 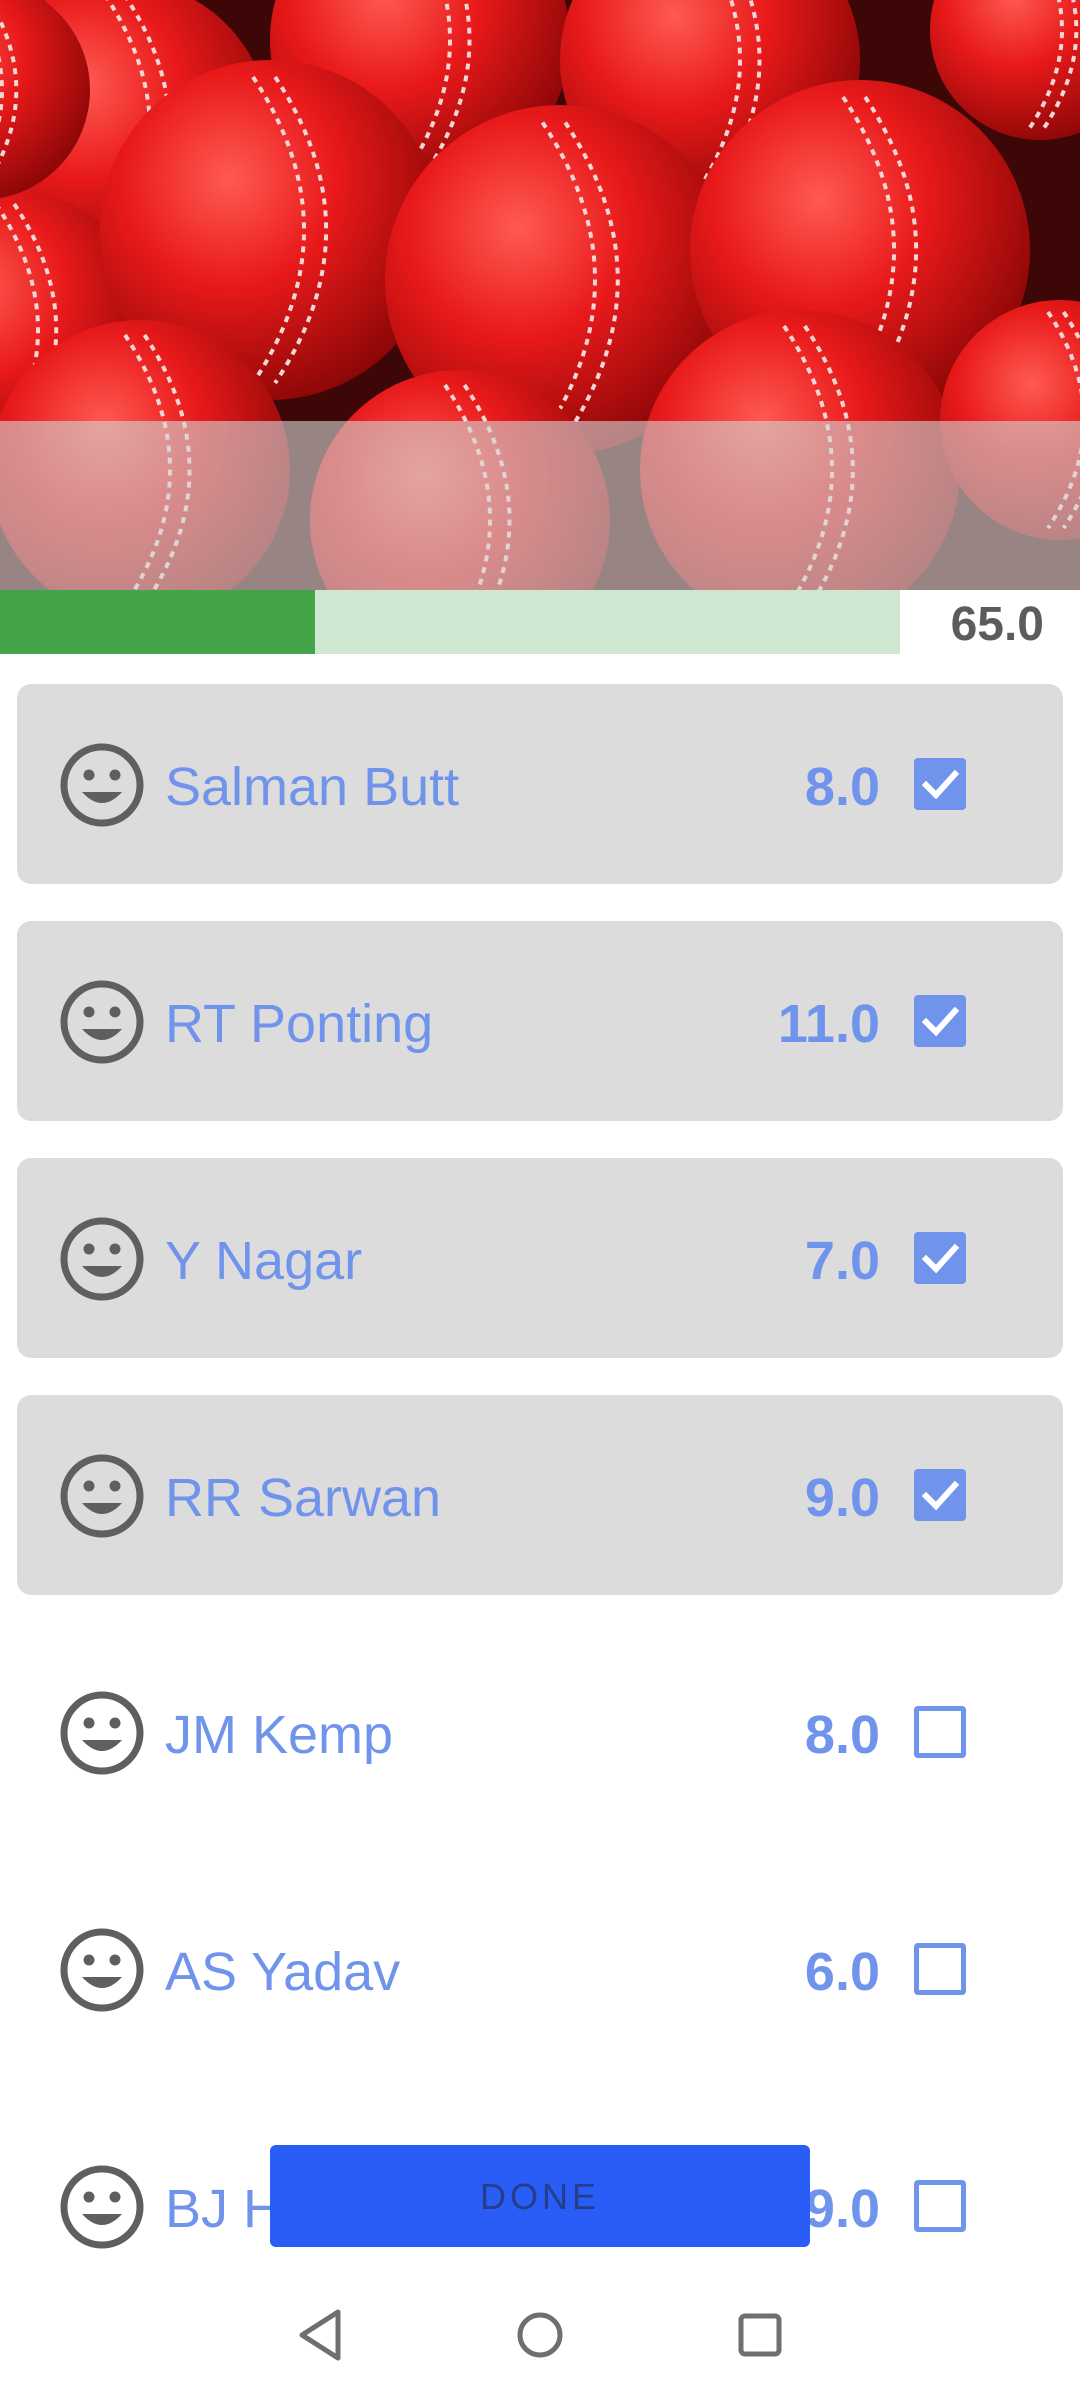 I want to click on budget-progress-fill, so click(x=157, y=622).